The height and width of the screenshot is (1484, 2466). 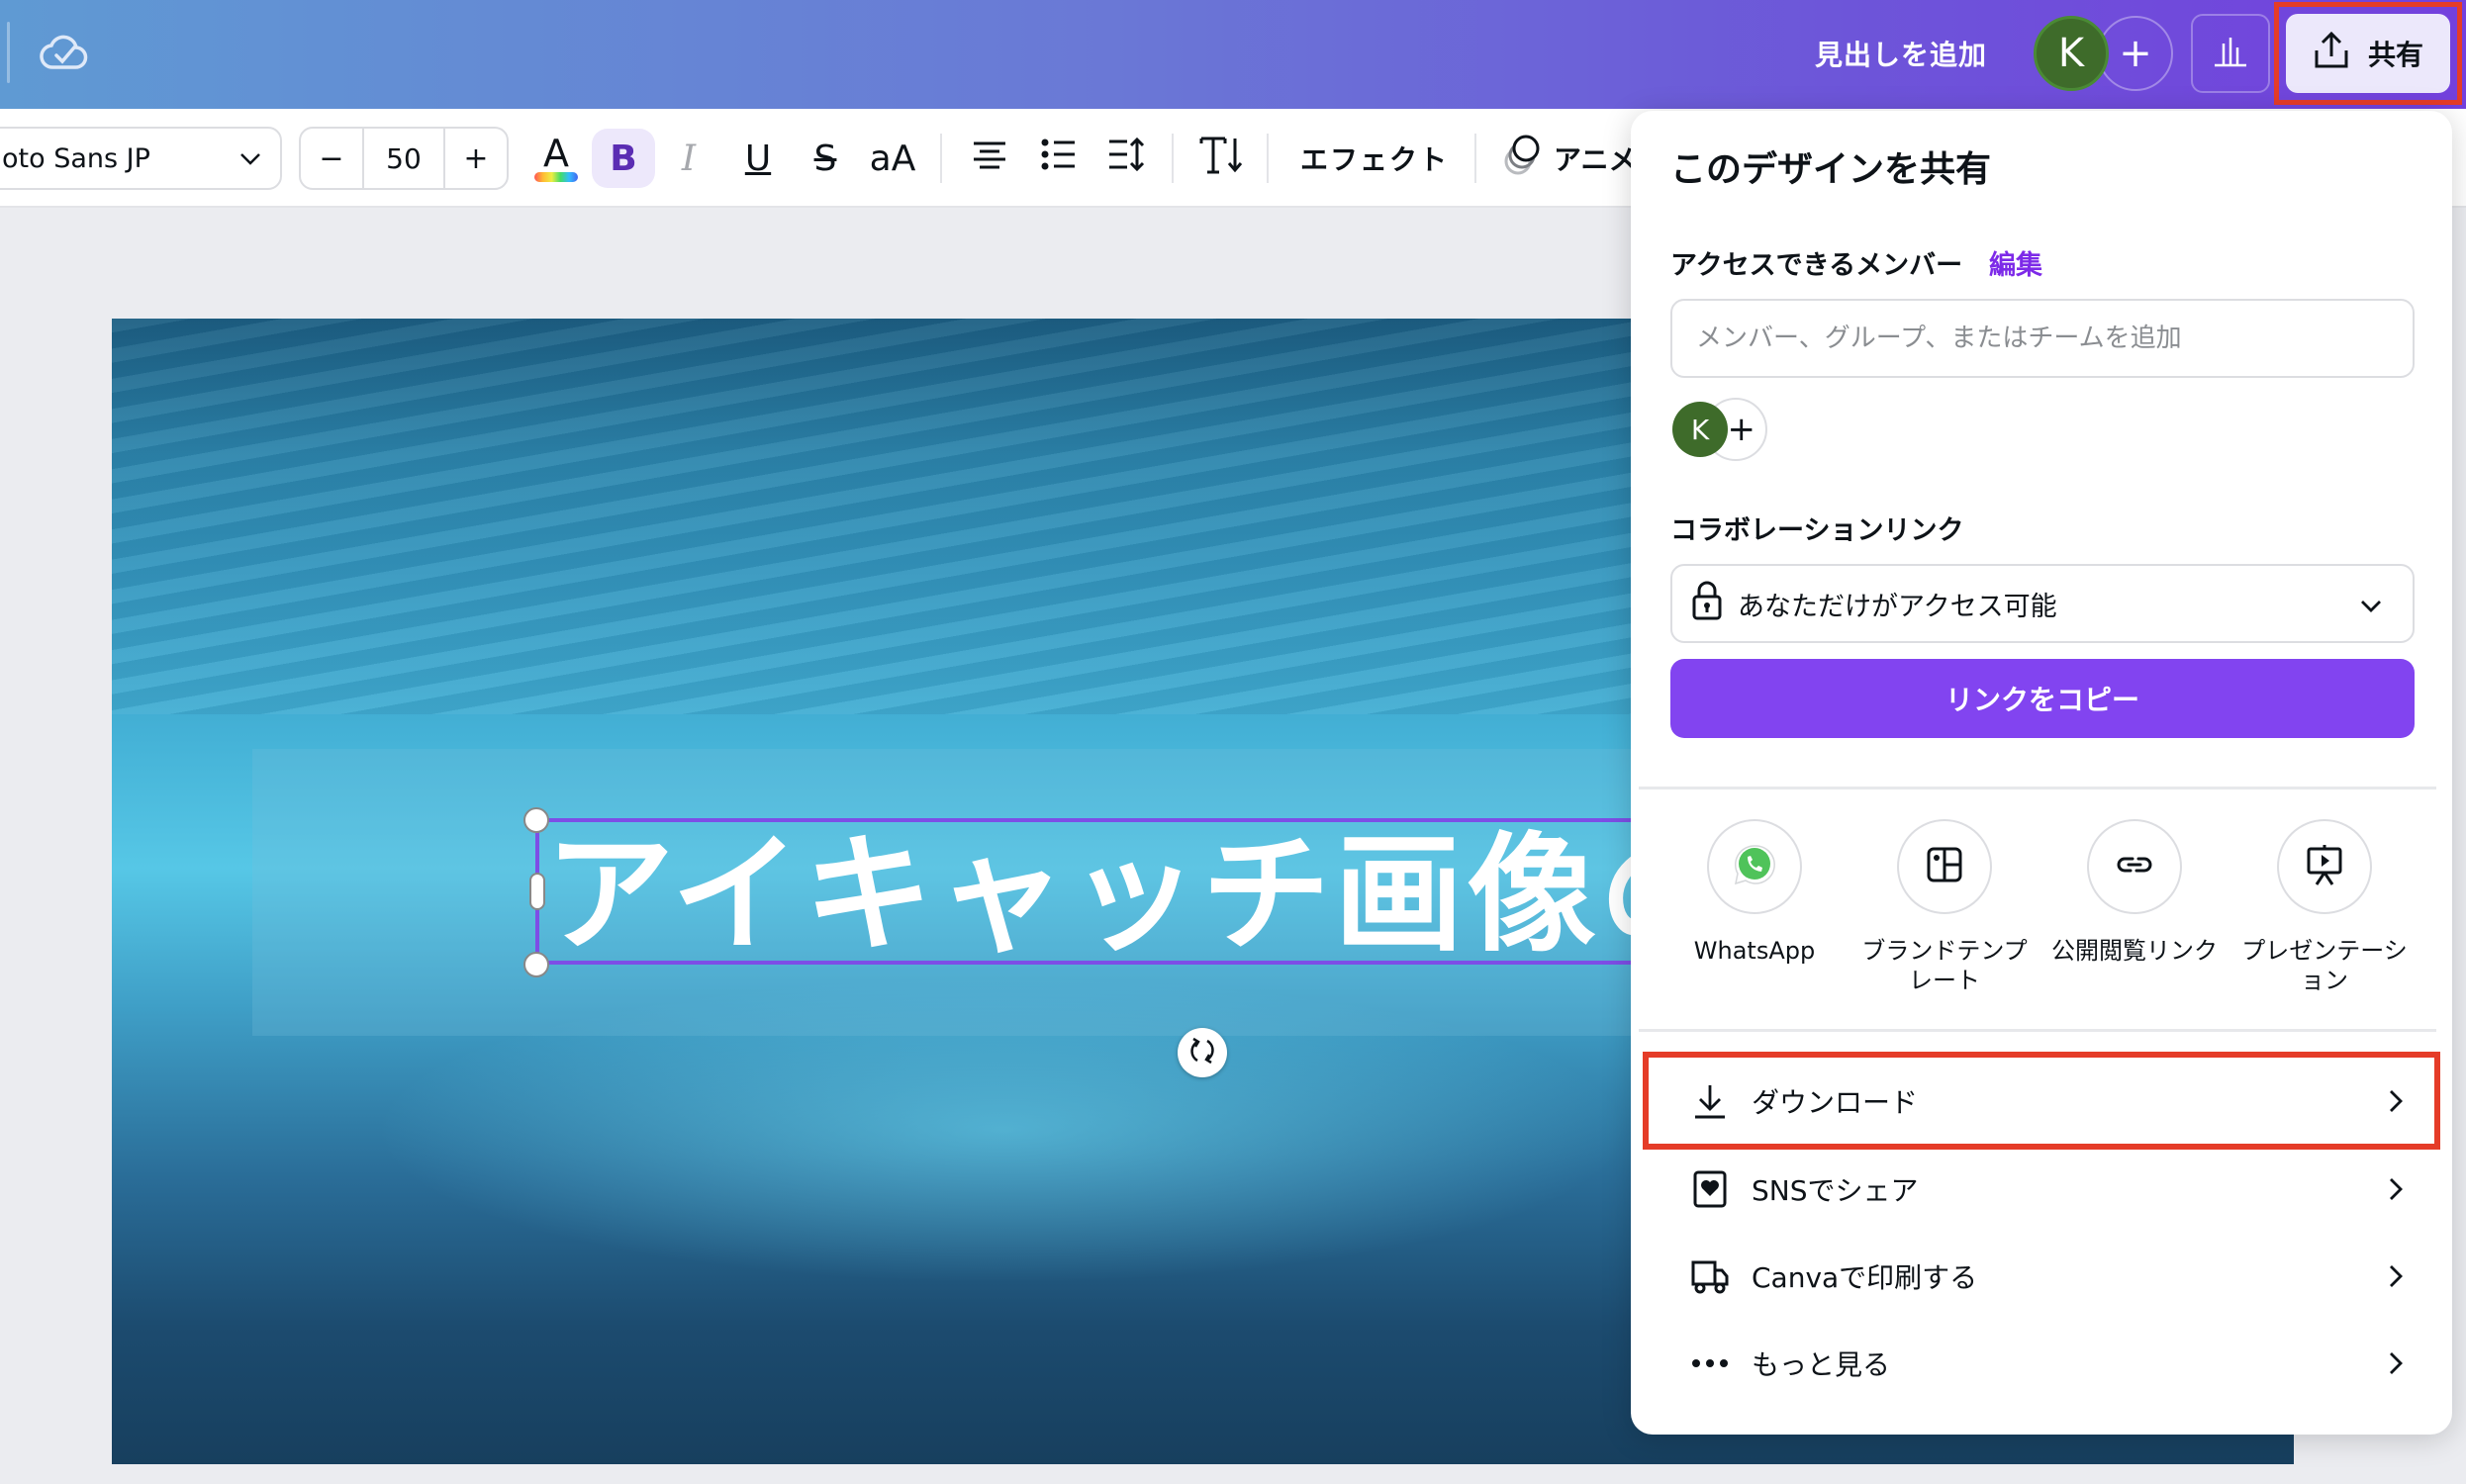 I want to click on share-option-brand-template: ブランドテンプレート, so click(x=1944, y=907).